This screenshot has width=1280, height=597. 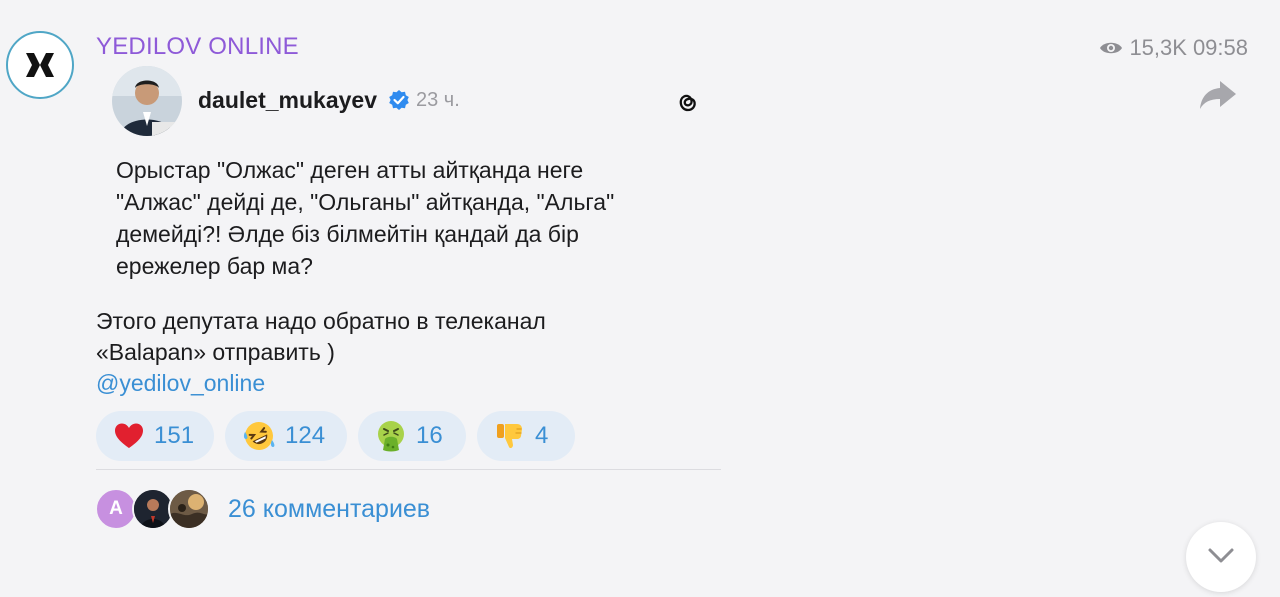 I want to click on author-photo, so click(x=147, y=101).